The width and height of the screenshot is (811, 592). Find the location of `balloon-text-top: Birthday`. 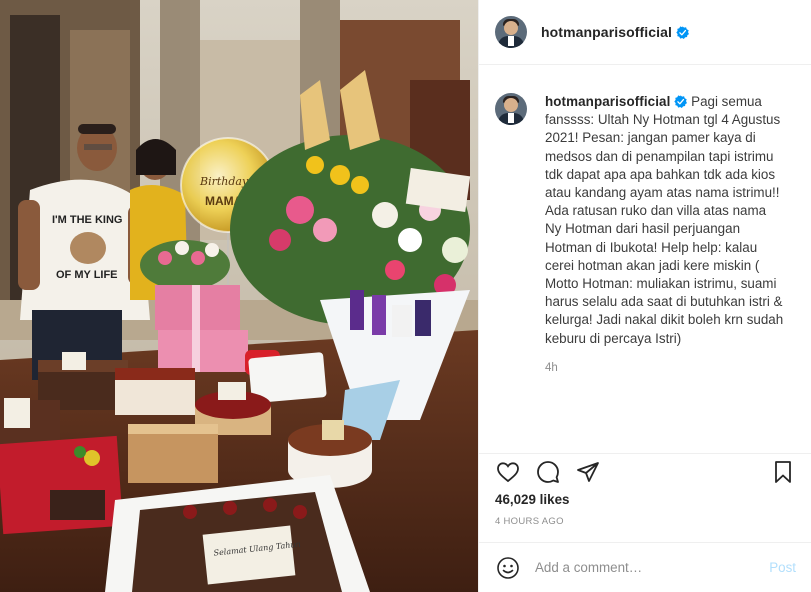

balloon-text-top: Birthday is located at coordinates (224, 181).